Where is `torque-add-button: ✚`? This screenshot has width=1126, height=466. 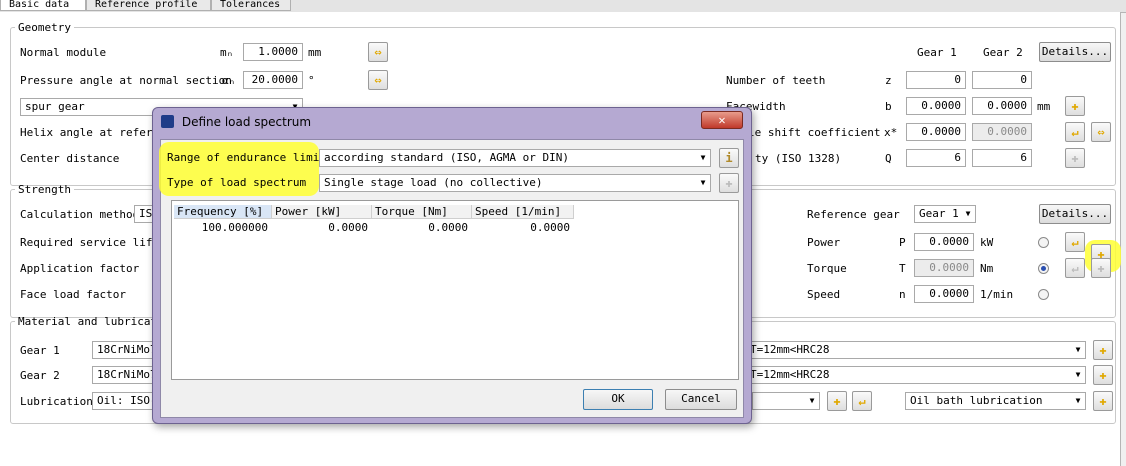 torque-add-button: ✚ is located at coordinates (1101, 268).